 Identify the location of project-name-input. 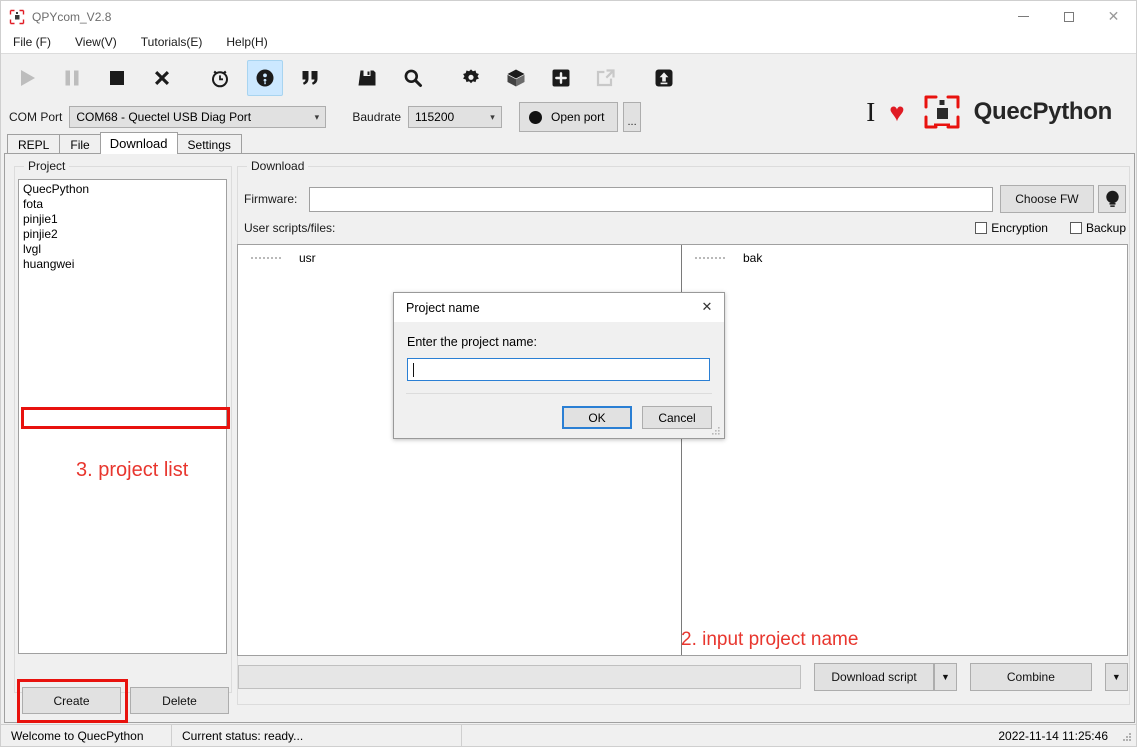
(558, 369).